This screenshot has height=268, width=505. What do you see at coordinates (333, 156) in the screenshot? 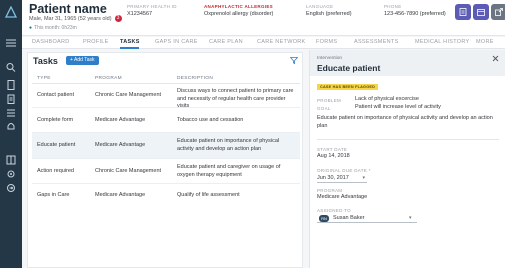
I see `start-date-value: Aug 14, 2018` at bounding box center [333, 156].